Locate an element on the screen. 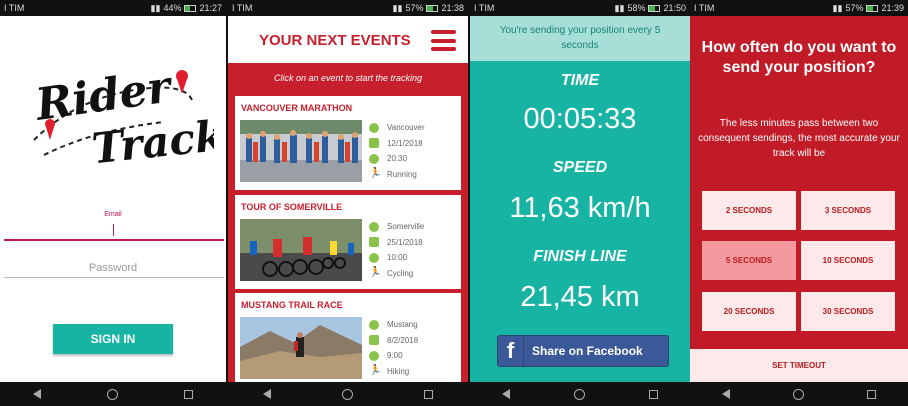 This screenshot has width=908, height=406. password-field: Password is located at coordinates (113, 268).